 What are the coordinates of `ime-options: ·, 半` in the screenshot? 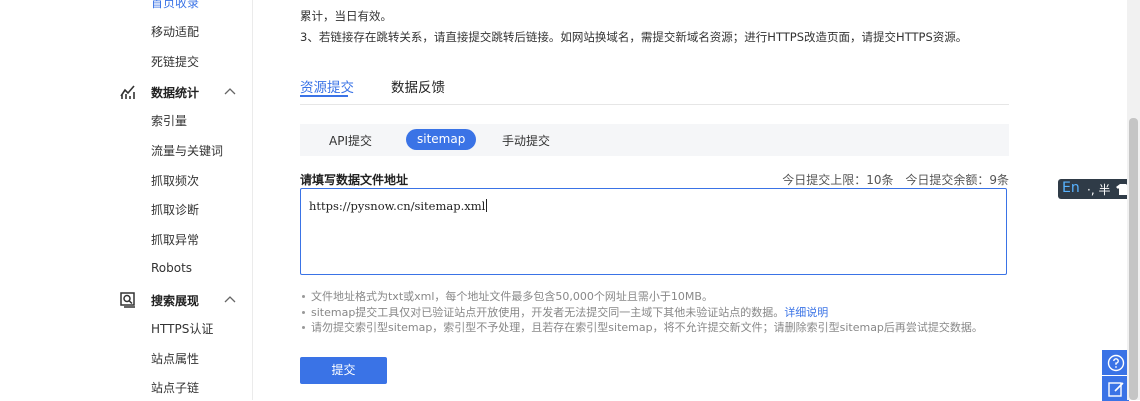 It's located at (1109, 189).